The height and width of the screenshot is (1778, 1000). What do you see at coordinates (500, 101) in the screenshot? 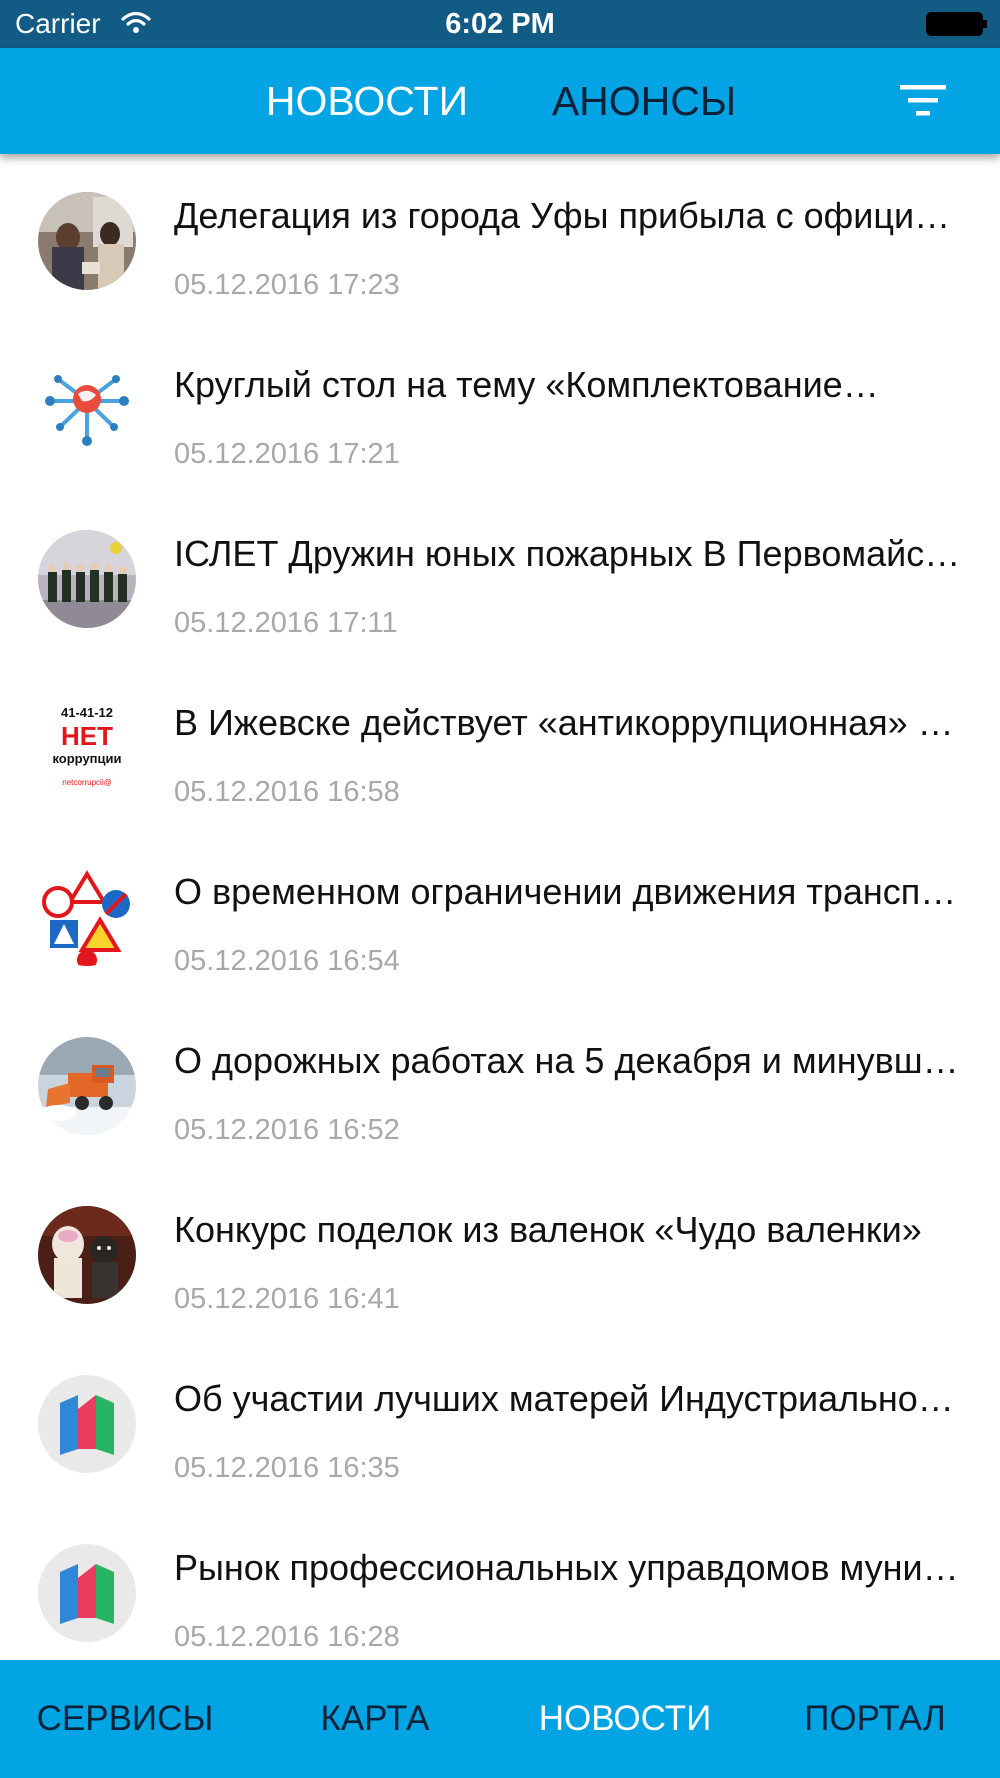
I see `top-header: НОВОСТИ АНОНСЫ` at bounding box center [500, 101].